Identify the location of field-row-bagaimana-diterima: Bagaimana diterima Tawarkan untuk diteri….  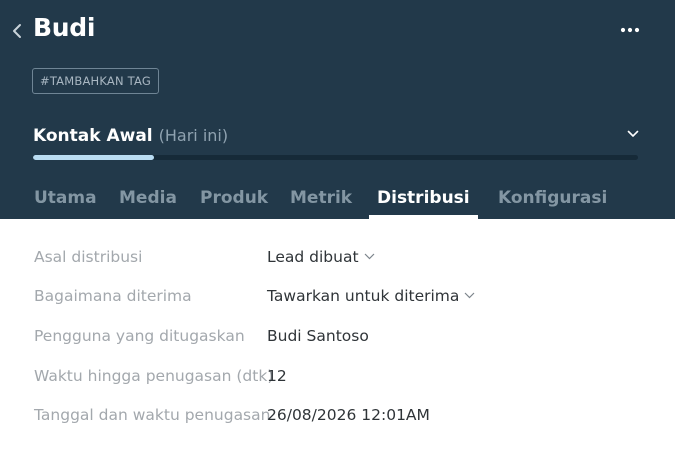
(337, 296).